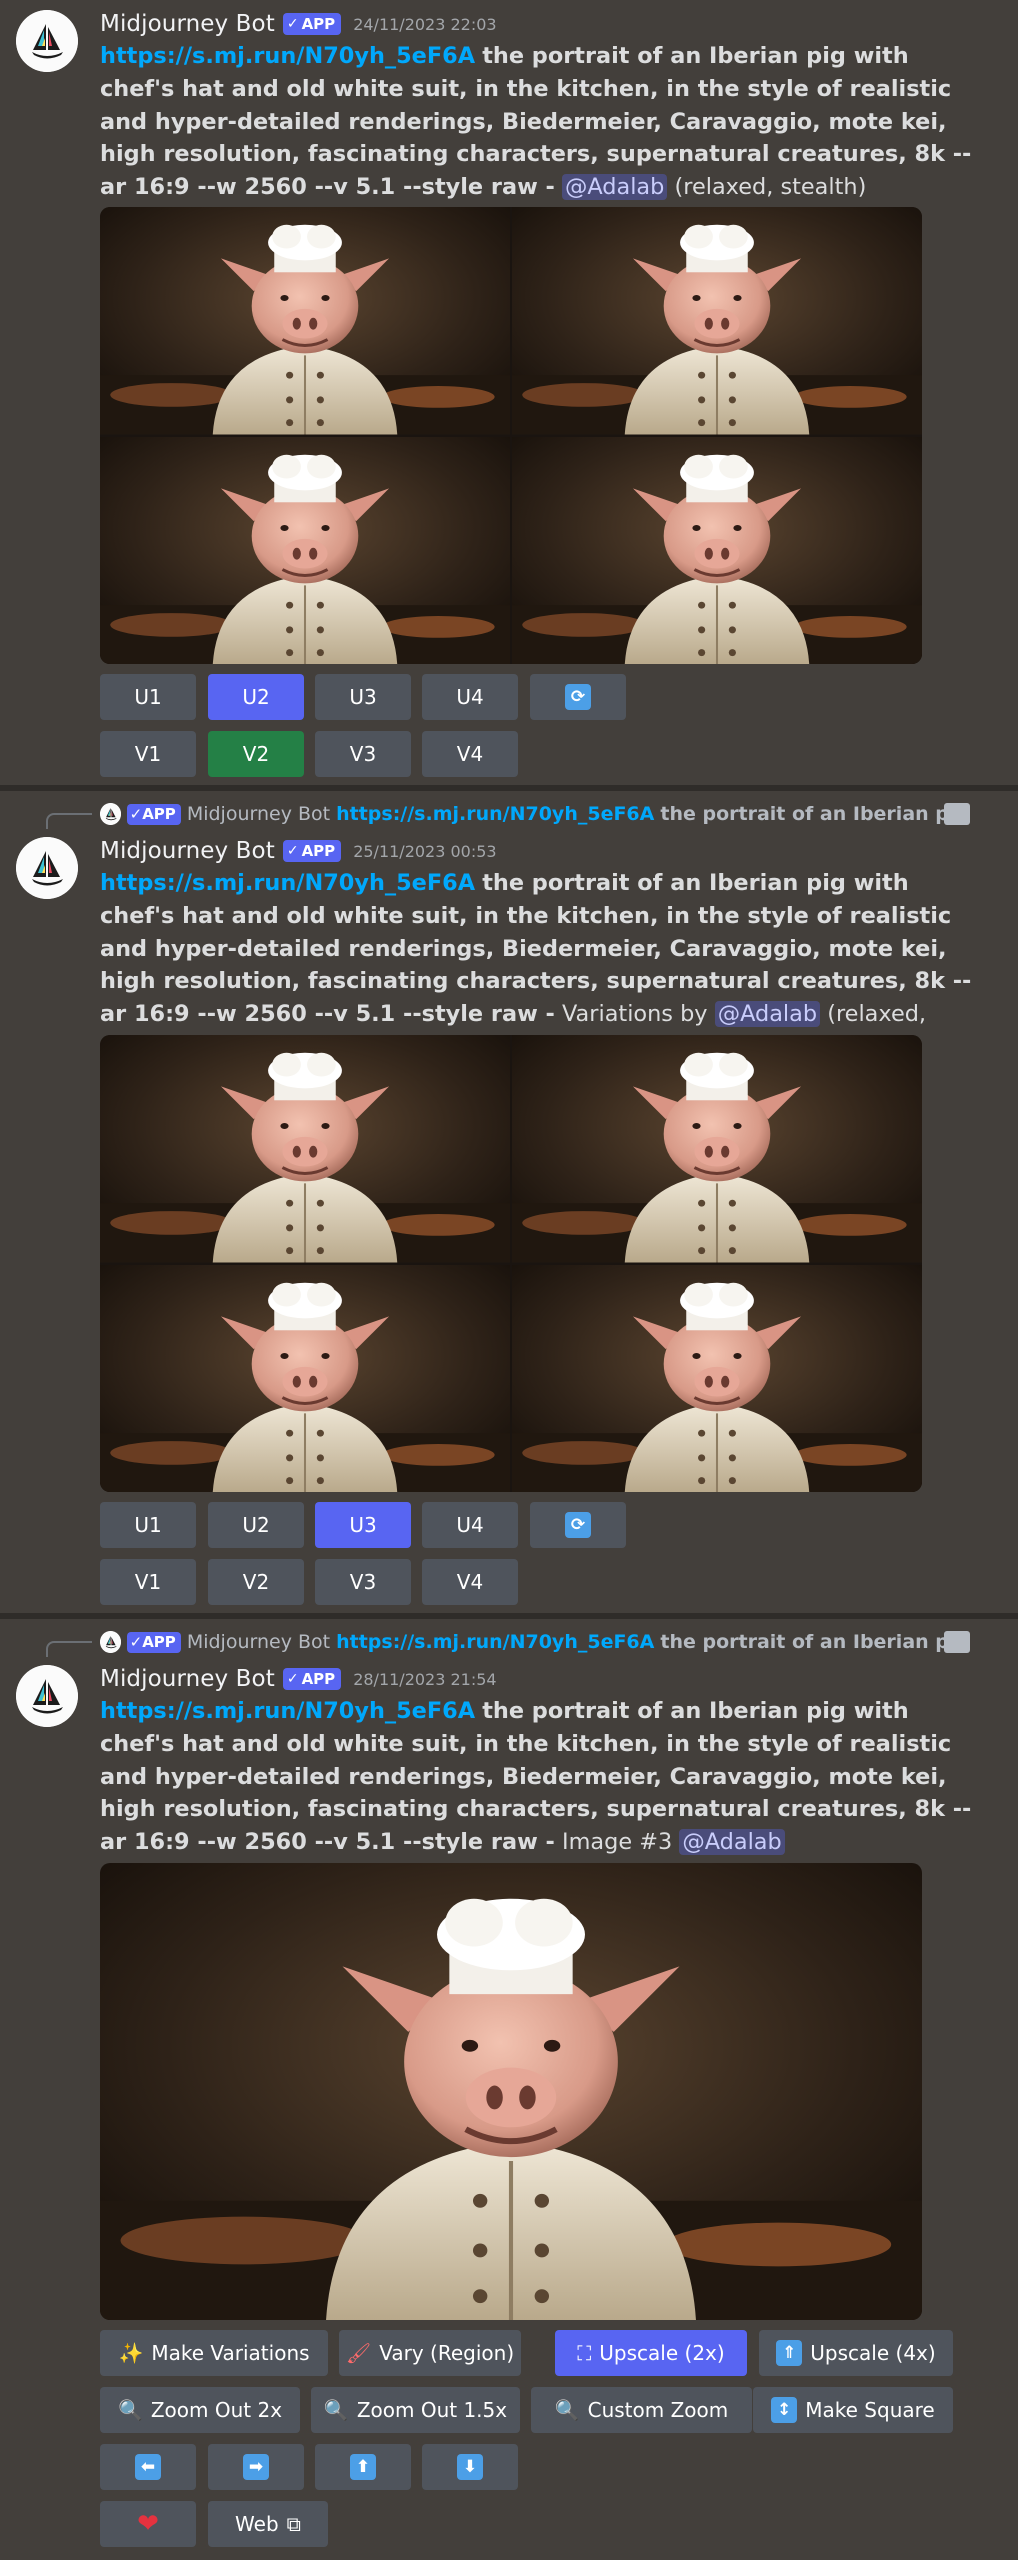 This screenshot has height=2560, width=1018. Describe the element at coordinates (425, 1679) in the screenshot. I see `timestamp: 28/11/2023 21:54` at that location.